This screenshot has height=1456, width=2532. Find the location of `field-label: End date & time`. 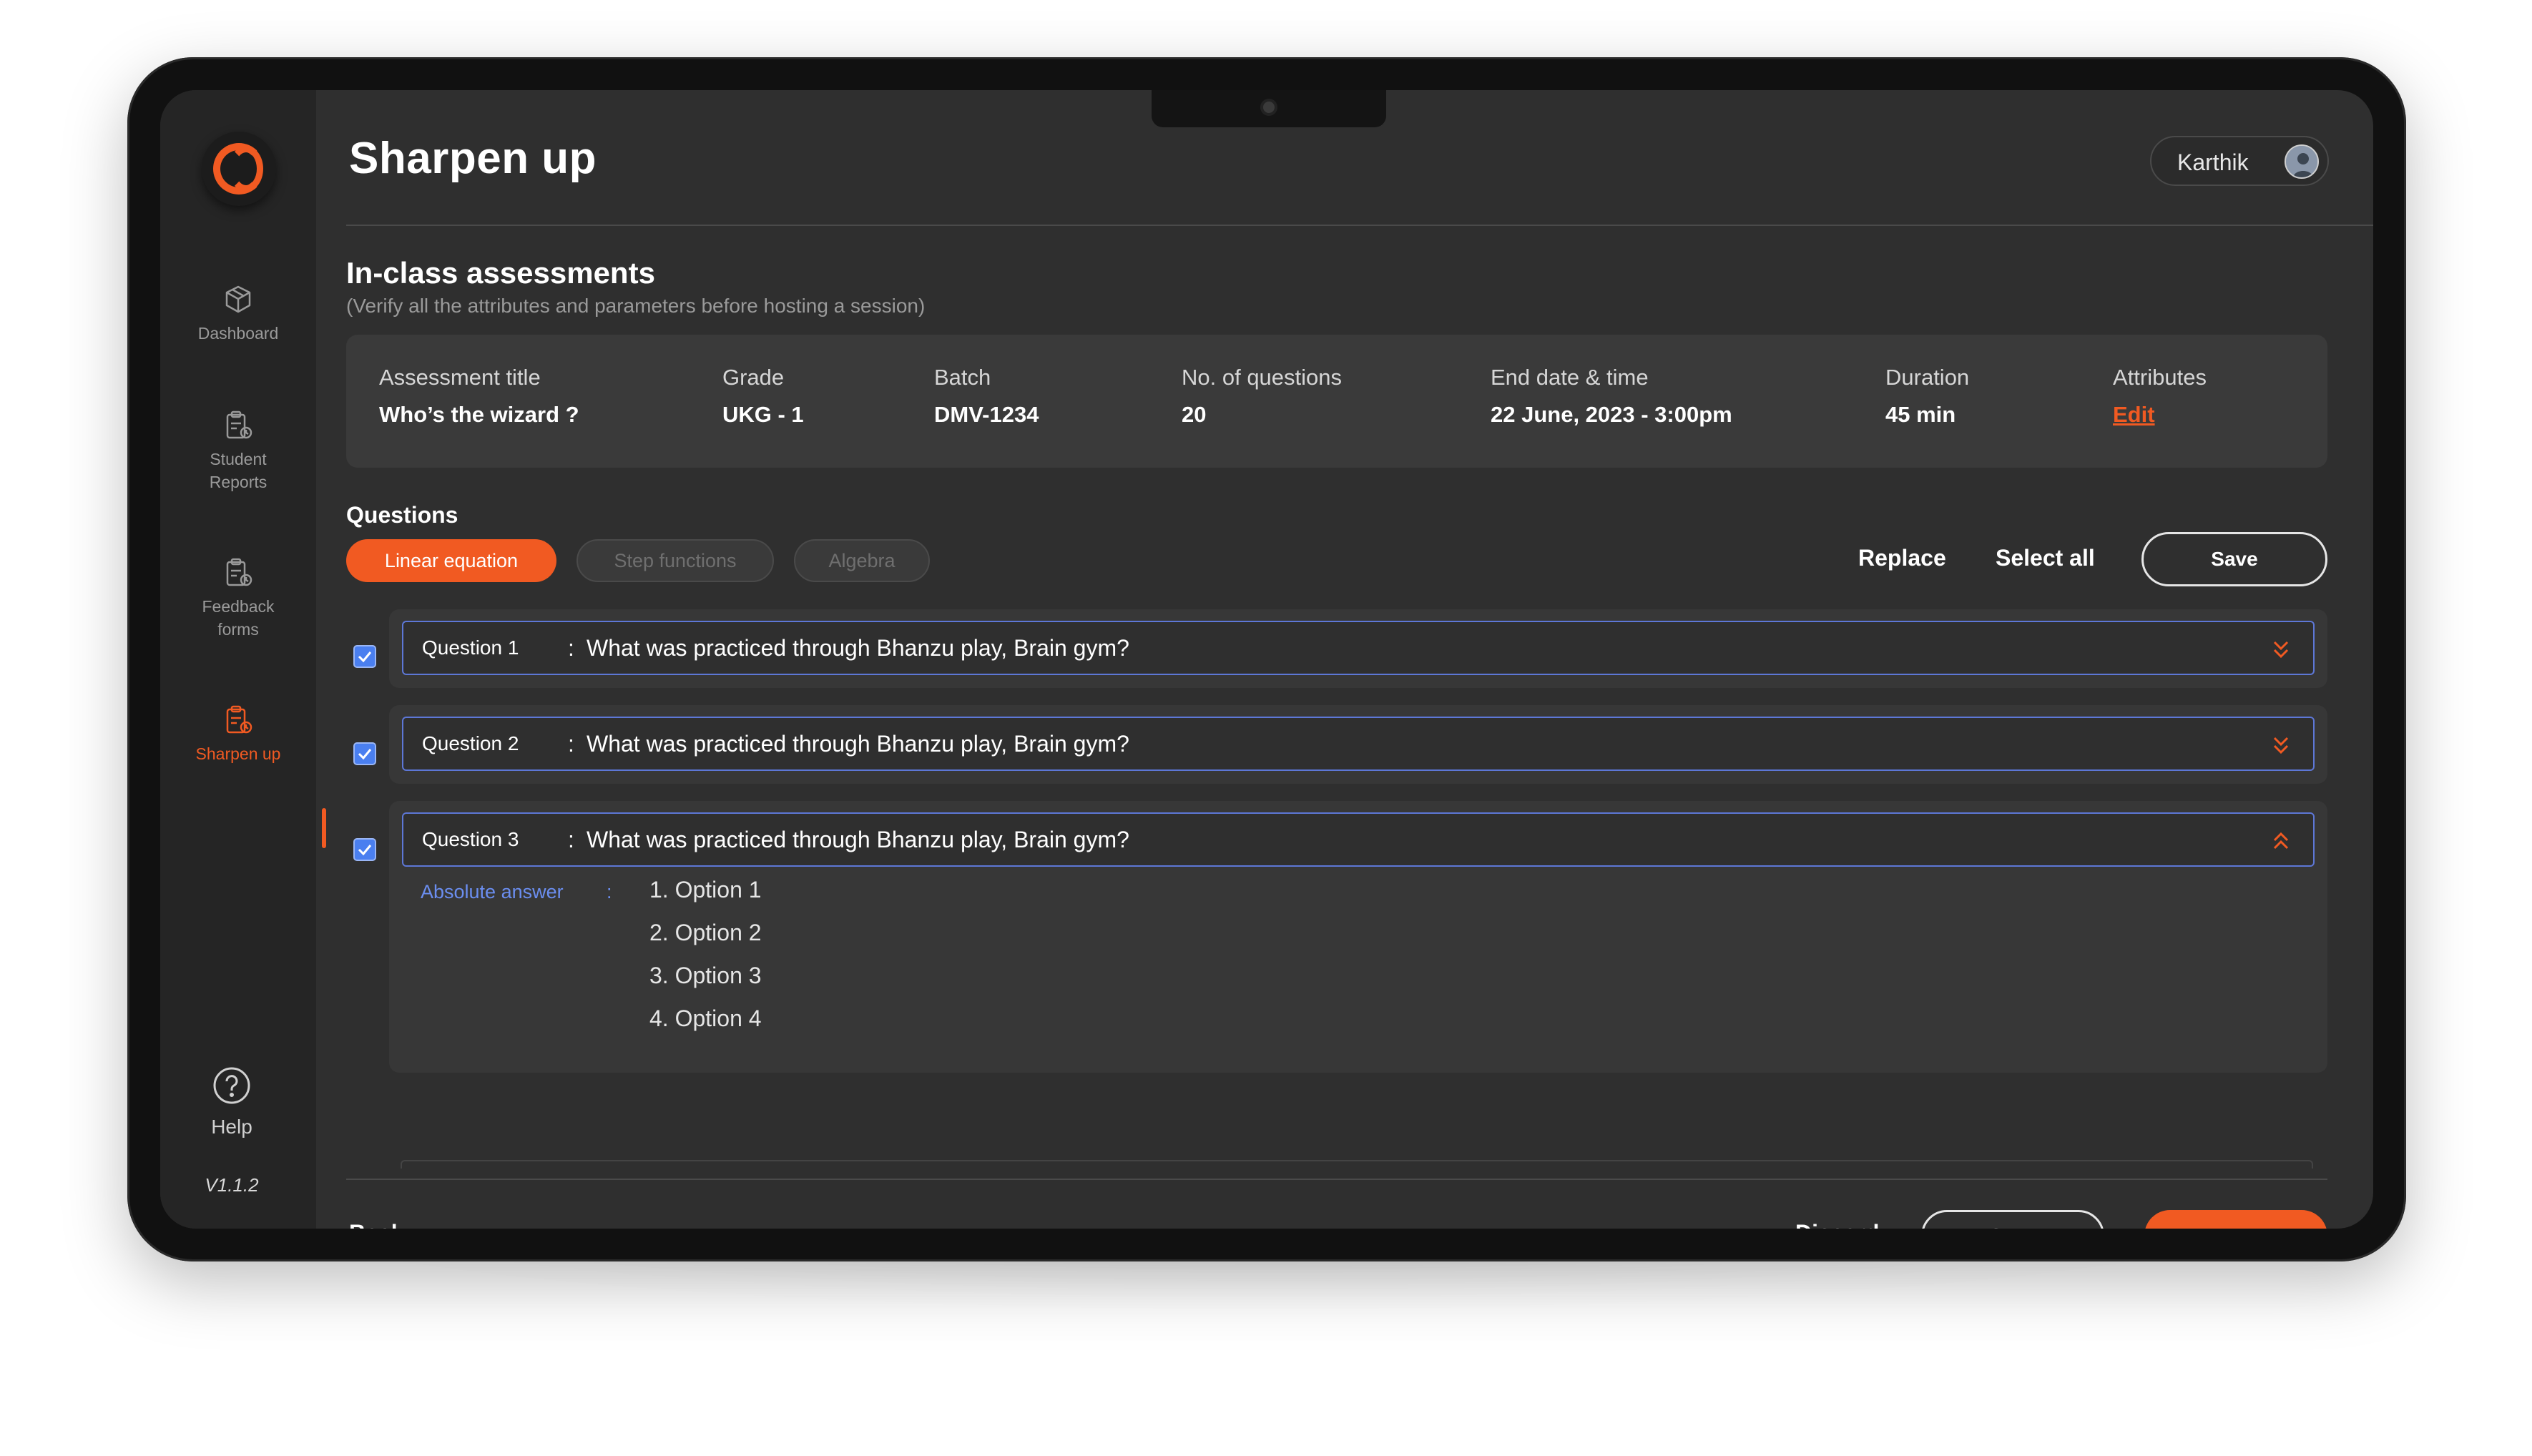

field-label: End date & time is located at coordinates (1570, 377).